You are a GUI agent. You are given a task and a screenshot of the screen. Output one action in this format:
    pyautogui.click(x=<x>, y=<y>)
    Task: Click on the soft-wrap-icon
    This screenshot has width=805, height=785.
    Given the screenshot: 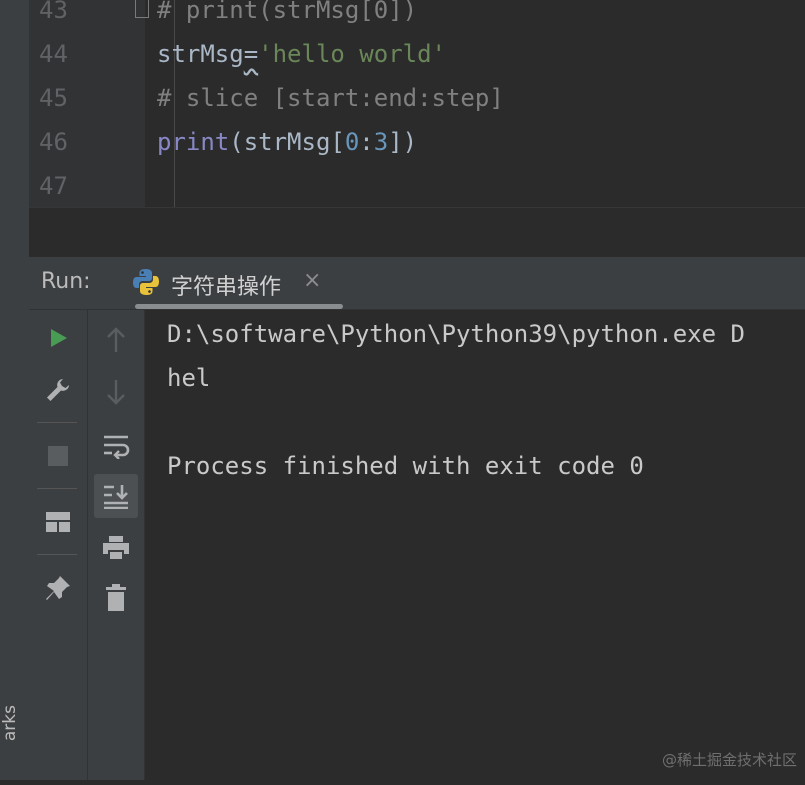 What is the action you would take?
    pyautogui.click(x=117, y=447)
    